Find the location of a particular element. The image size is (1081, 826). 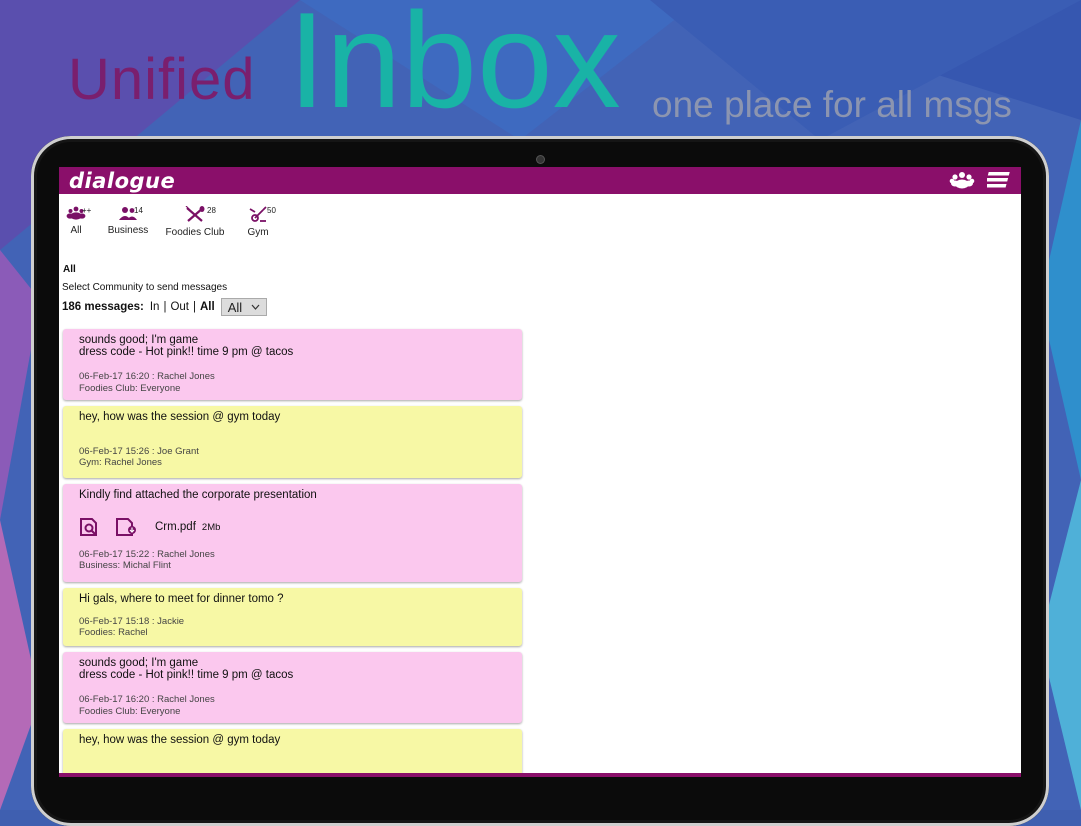

hero-tagline: one place for all msgs is located at coordinates (832, 104).